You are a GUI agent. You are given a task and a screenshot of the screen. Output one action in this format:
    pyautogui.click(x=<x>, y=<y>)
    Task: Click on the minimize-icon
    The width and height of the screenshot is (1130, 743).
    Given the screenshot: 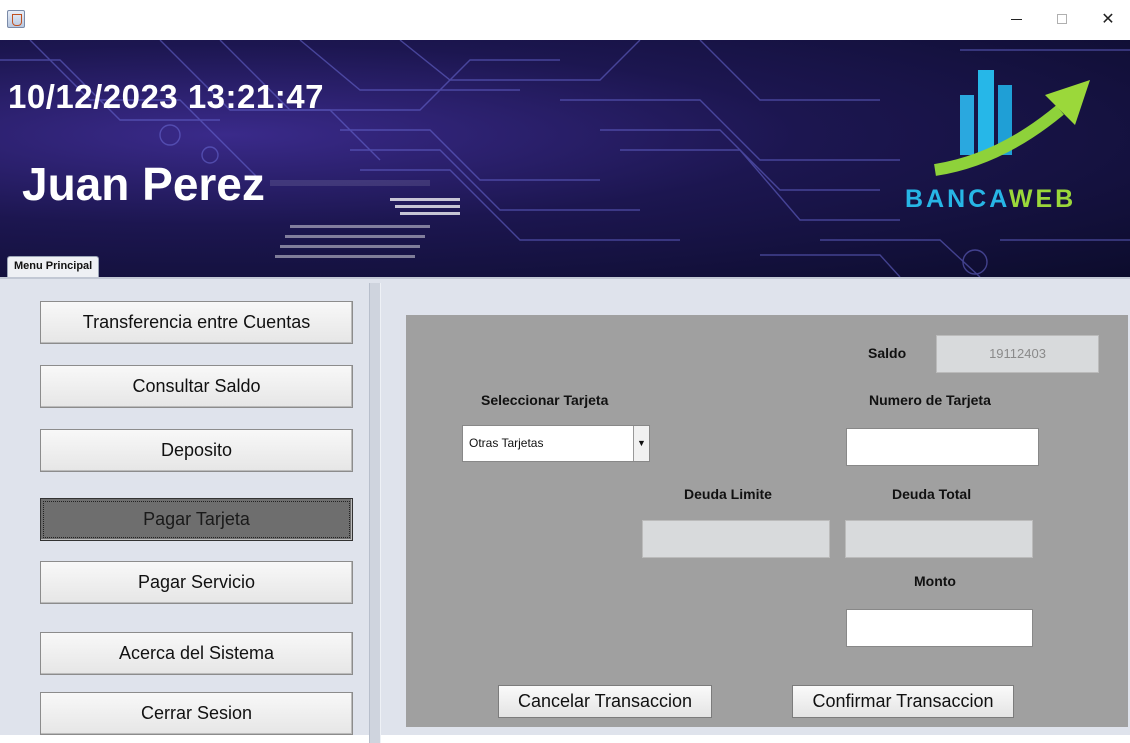 What is the action you would take?
    pyautogui.click(x=1016, y=19)
    